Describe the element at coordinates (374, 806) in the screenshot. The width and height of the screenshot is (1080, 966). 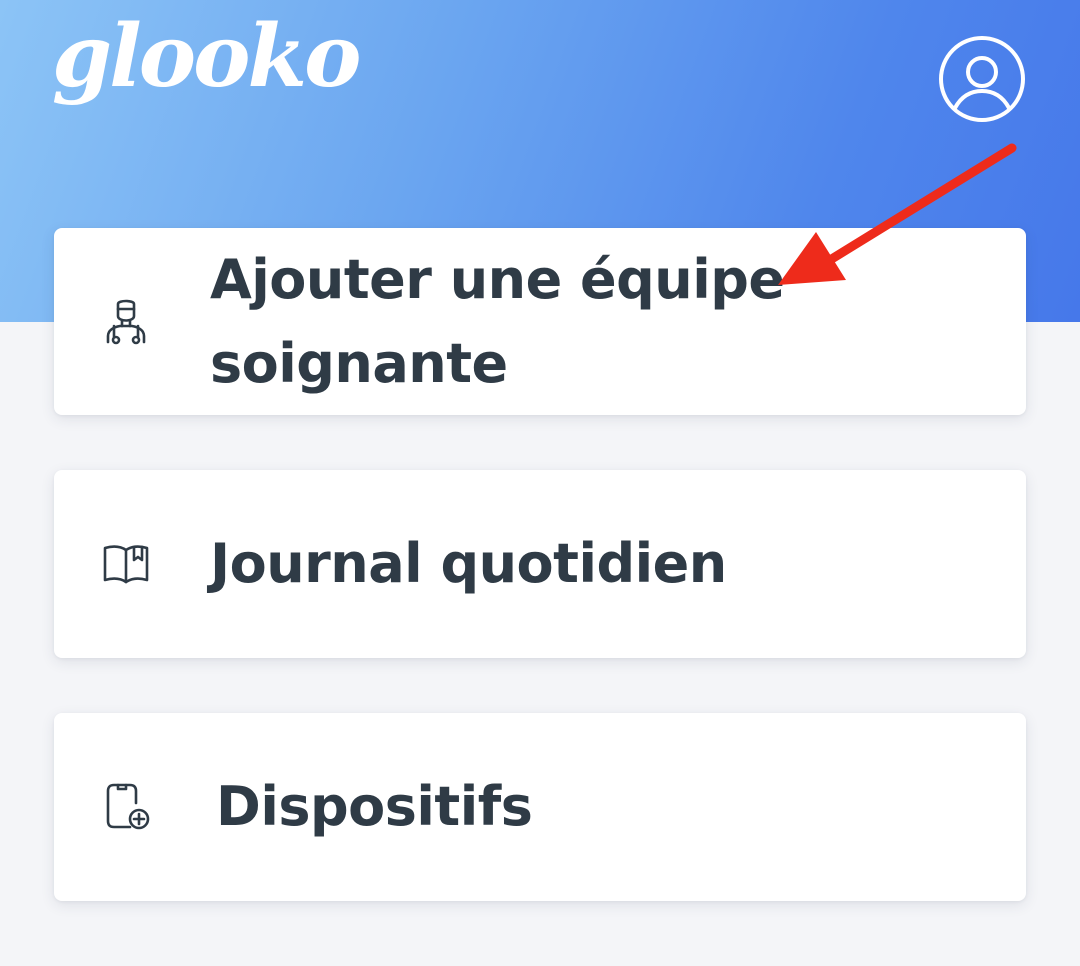
I see `menu-item-label: Dispositifs` at that location.